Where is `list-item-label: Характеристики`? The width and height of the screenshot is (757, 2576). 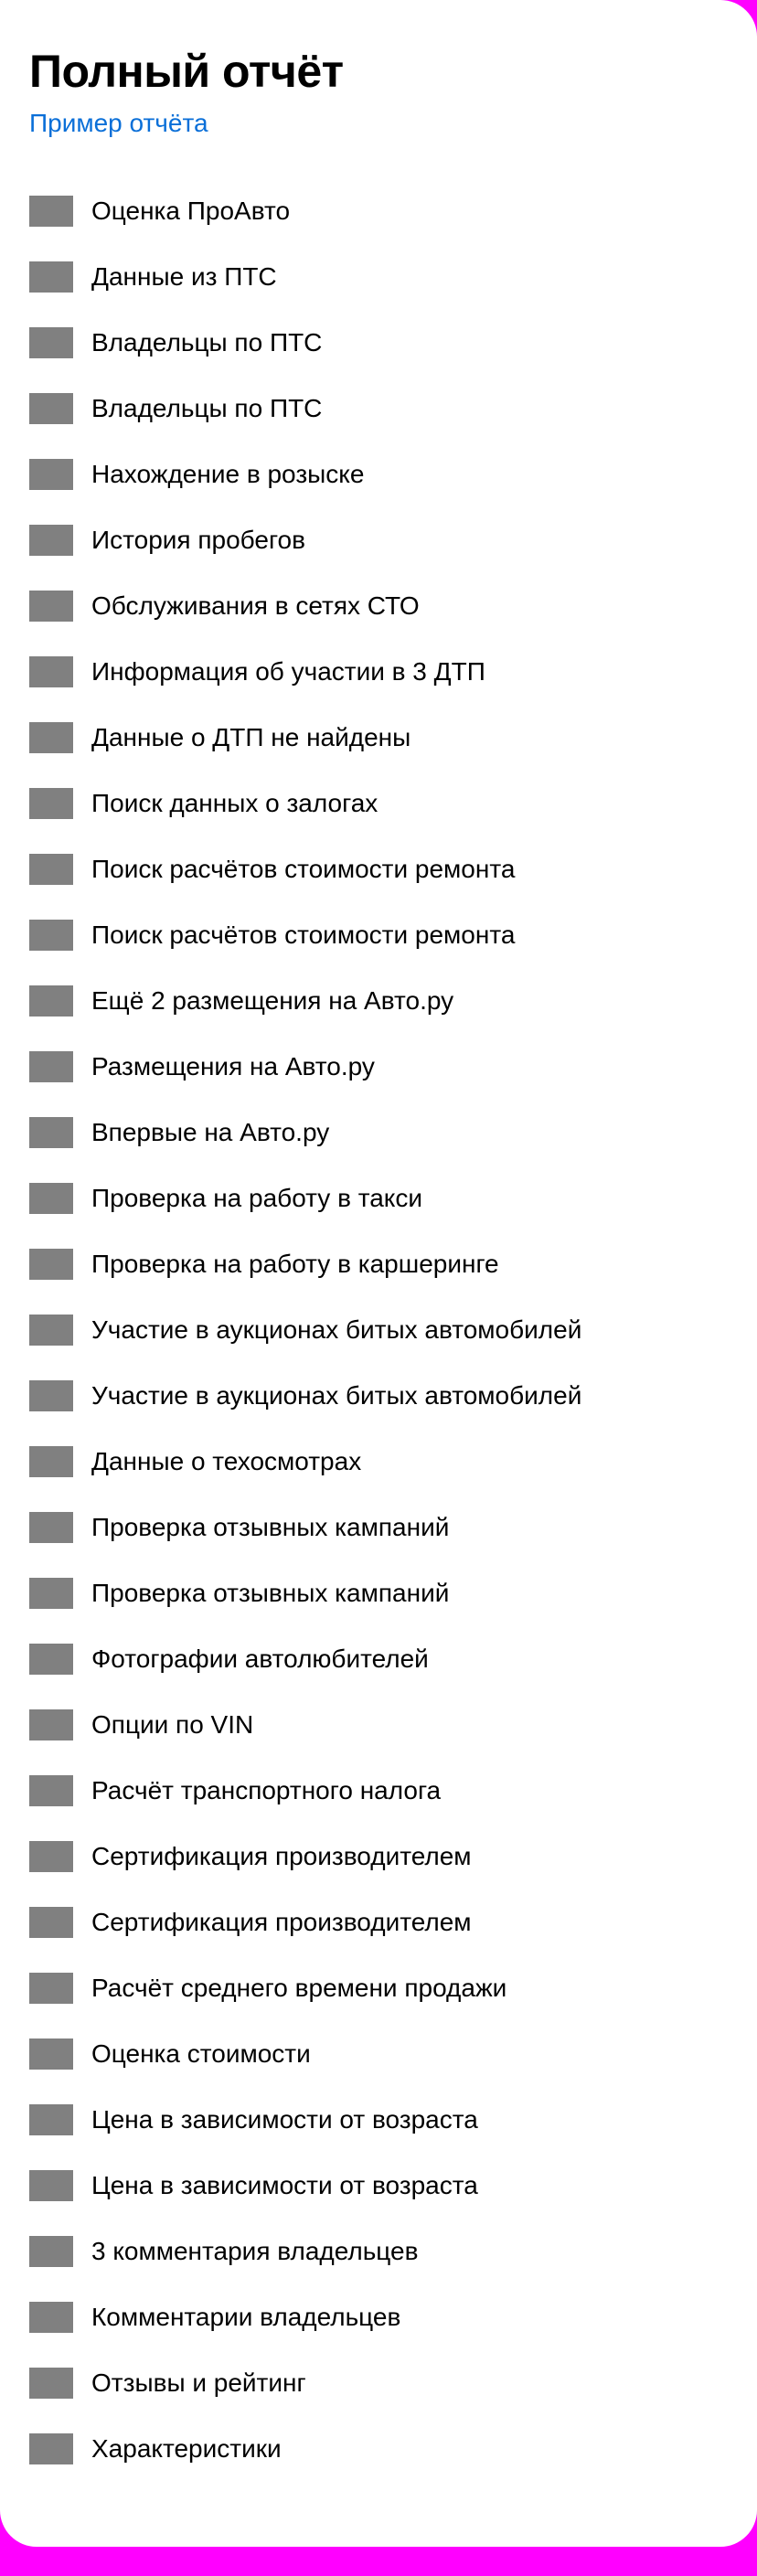 list-item-label: Характеристики is located at coordinates (186, 2448).